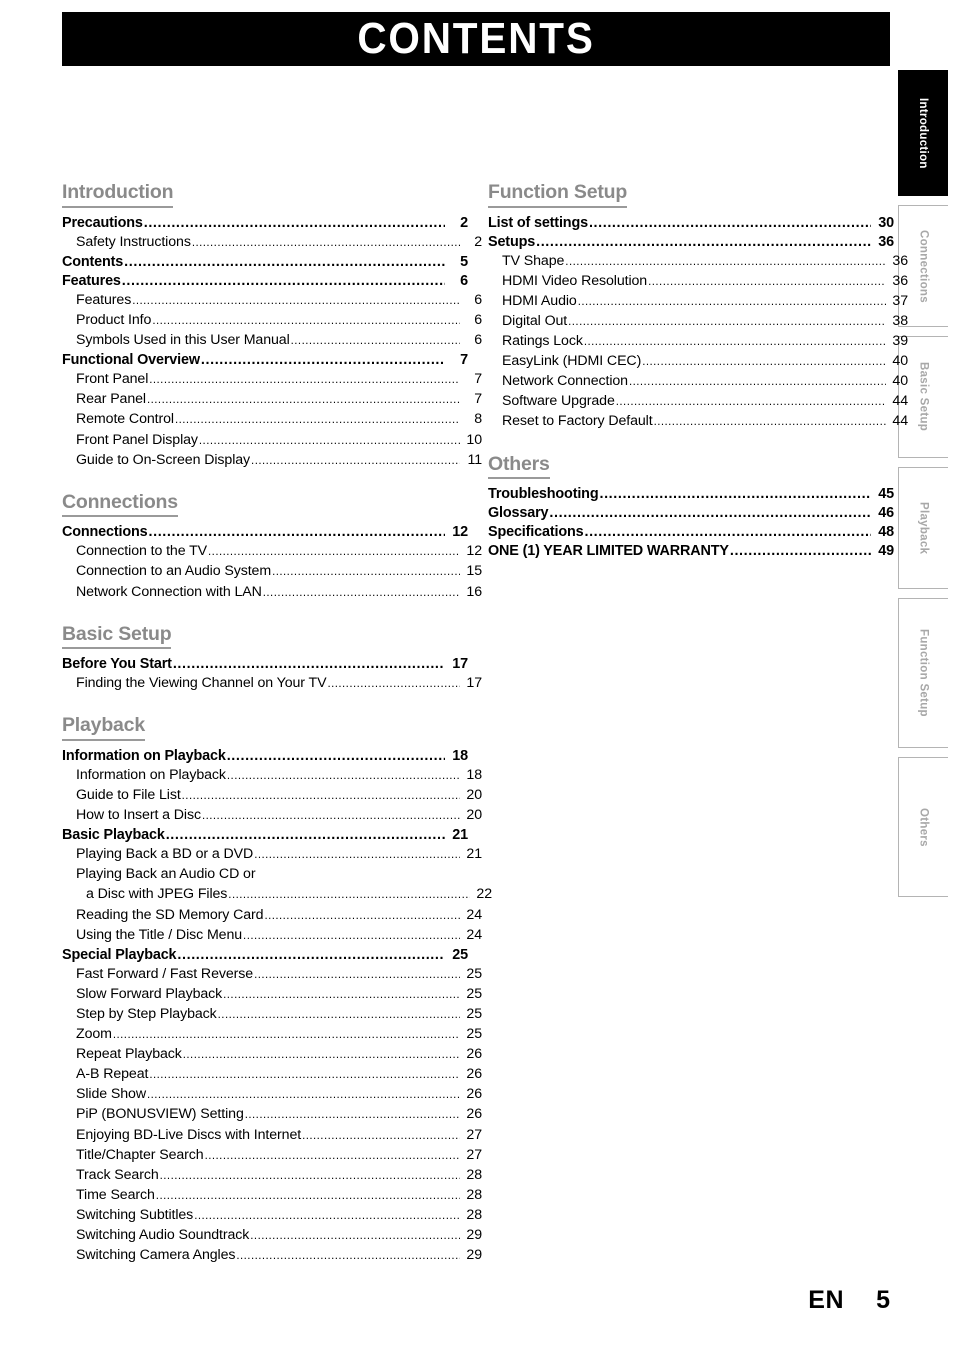 This screenshot has height=1348, width=954. Describe the element at coordinates (886, 241) in the screenshot. I see `toc-entry-page: 36` at that location.